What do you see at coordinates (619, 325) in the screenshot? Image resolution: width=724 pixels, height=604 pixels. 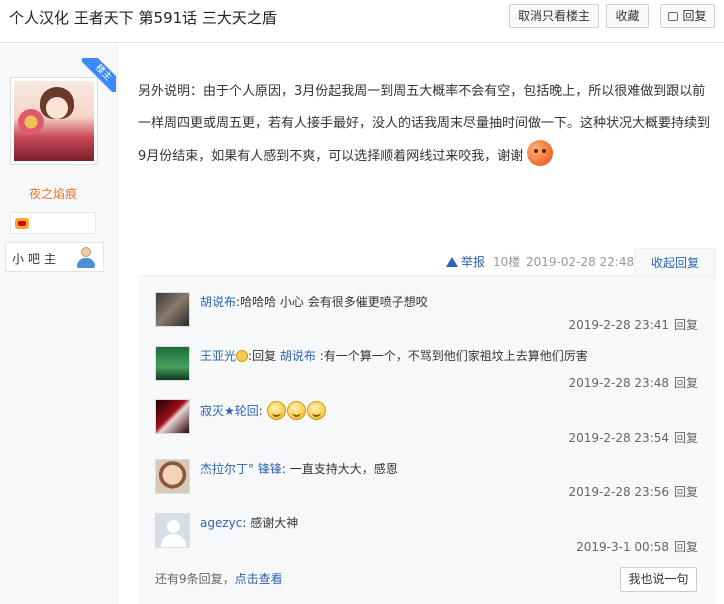 I see `comment-time: 2019-2-28 23:41` at bounding box center [619, 325].